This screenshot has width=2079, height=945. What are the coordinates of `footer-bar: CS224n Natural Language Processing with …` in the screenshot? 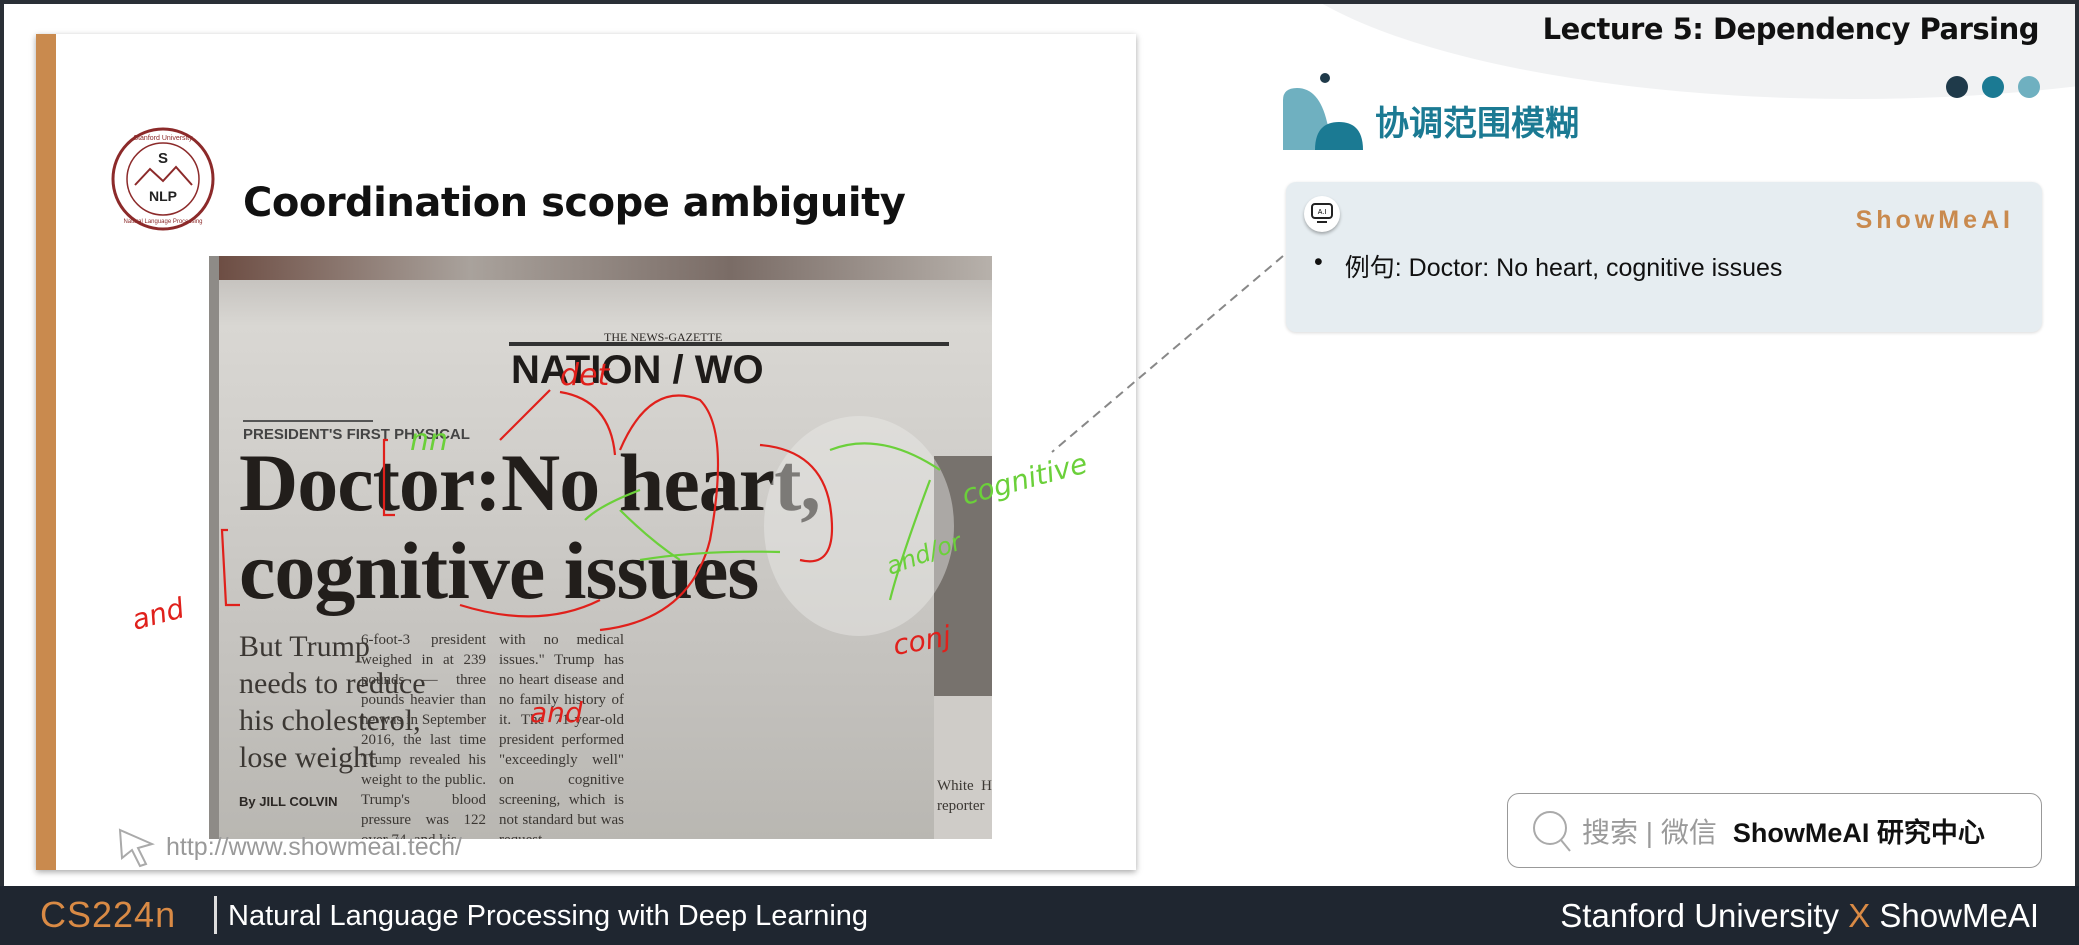 It's located at (1039, 915).